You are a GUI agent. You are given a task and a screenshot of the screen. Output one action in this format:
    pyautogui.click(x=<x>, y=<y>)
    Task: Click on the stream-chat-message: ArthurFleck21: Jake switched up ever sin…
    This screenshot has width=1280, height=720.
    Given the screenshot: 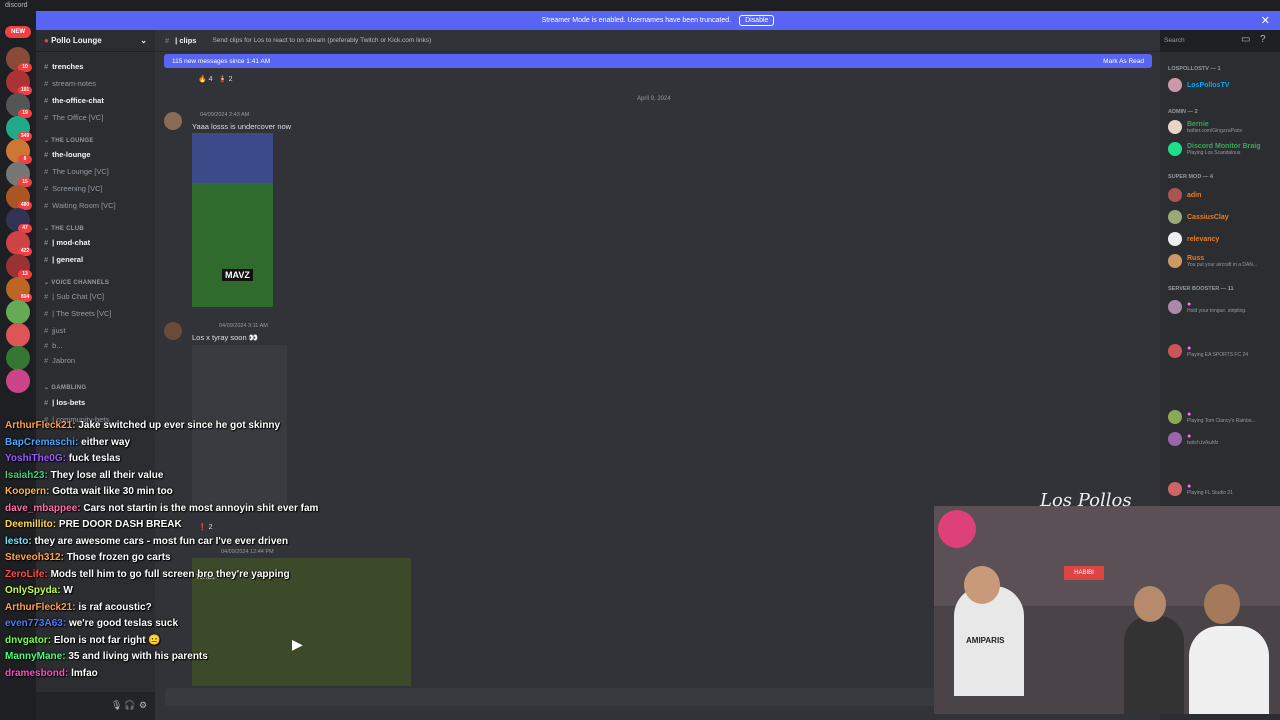 What is the action you would take?
    pyautogui.click(x=142, y=425)
    